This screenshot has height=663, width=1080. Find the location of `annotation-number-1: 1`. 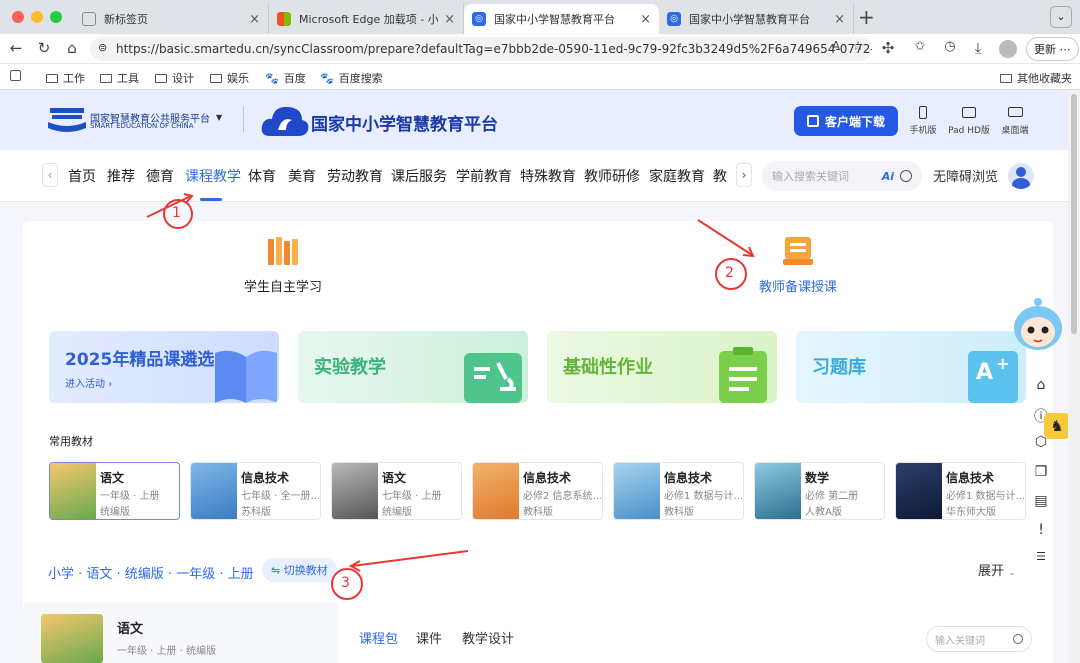

annotation-number-1: 1 is located at coordinates (176, 213).